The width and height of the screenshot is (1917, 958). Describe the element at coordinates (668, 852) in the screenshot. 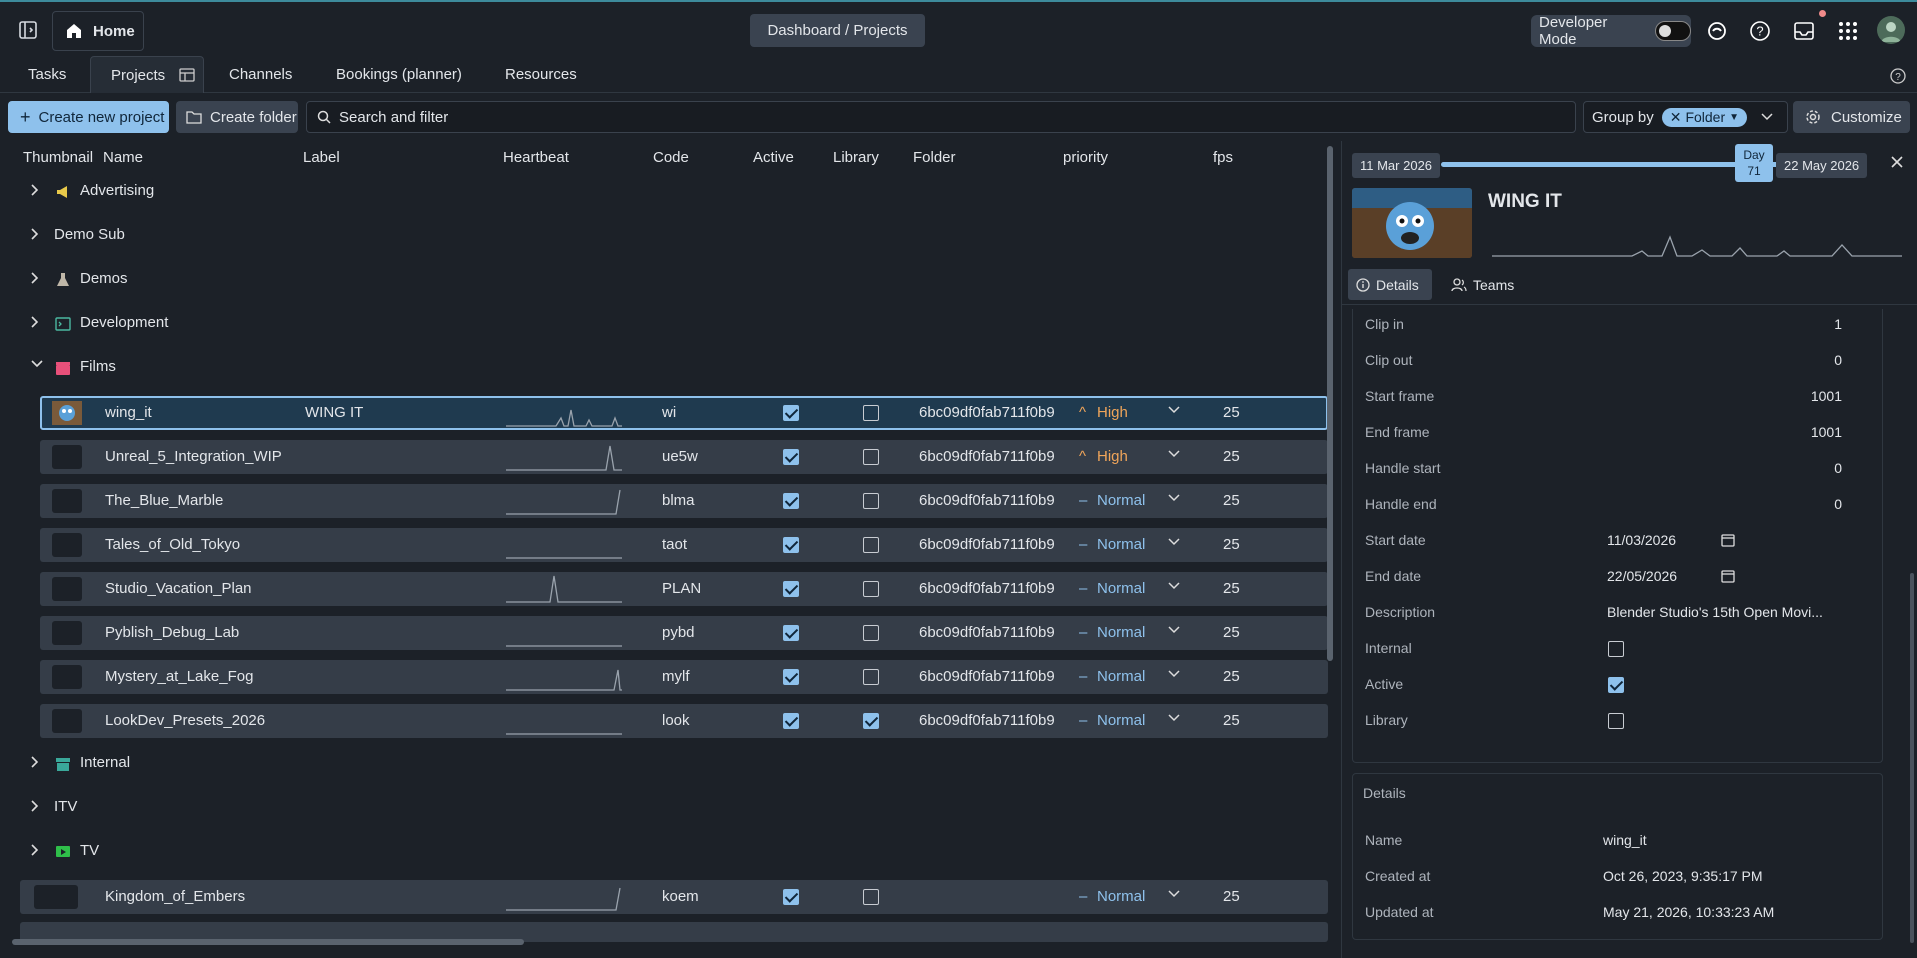

I see `folder-row-tv: TV` at that location.